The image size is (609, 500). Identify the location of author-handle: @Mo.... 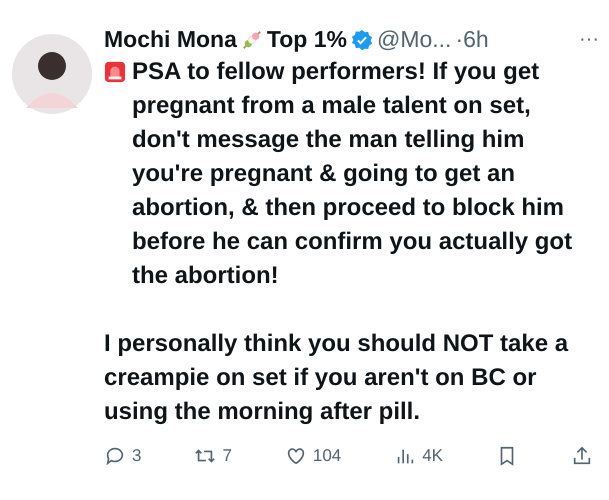
(414, 39).